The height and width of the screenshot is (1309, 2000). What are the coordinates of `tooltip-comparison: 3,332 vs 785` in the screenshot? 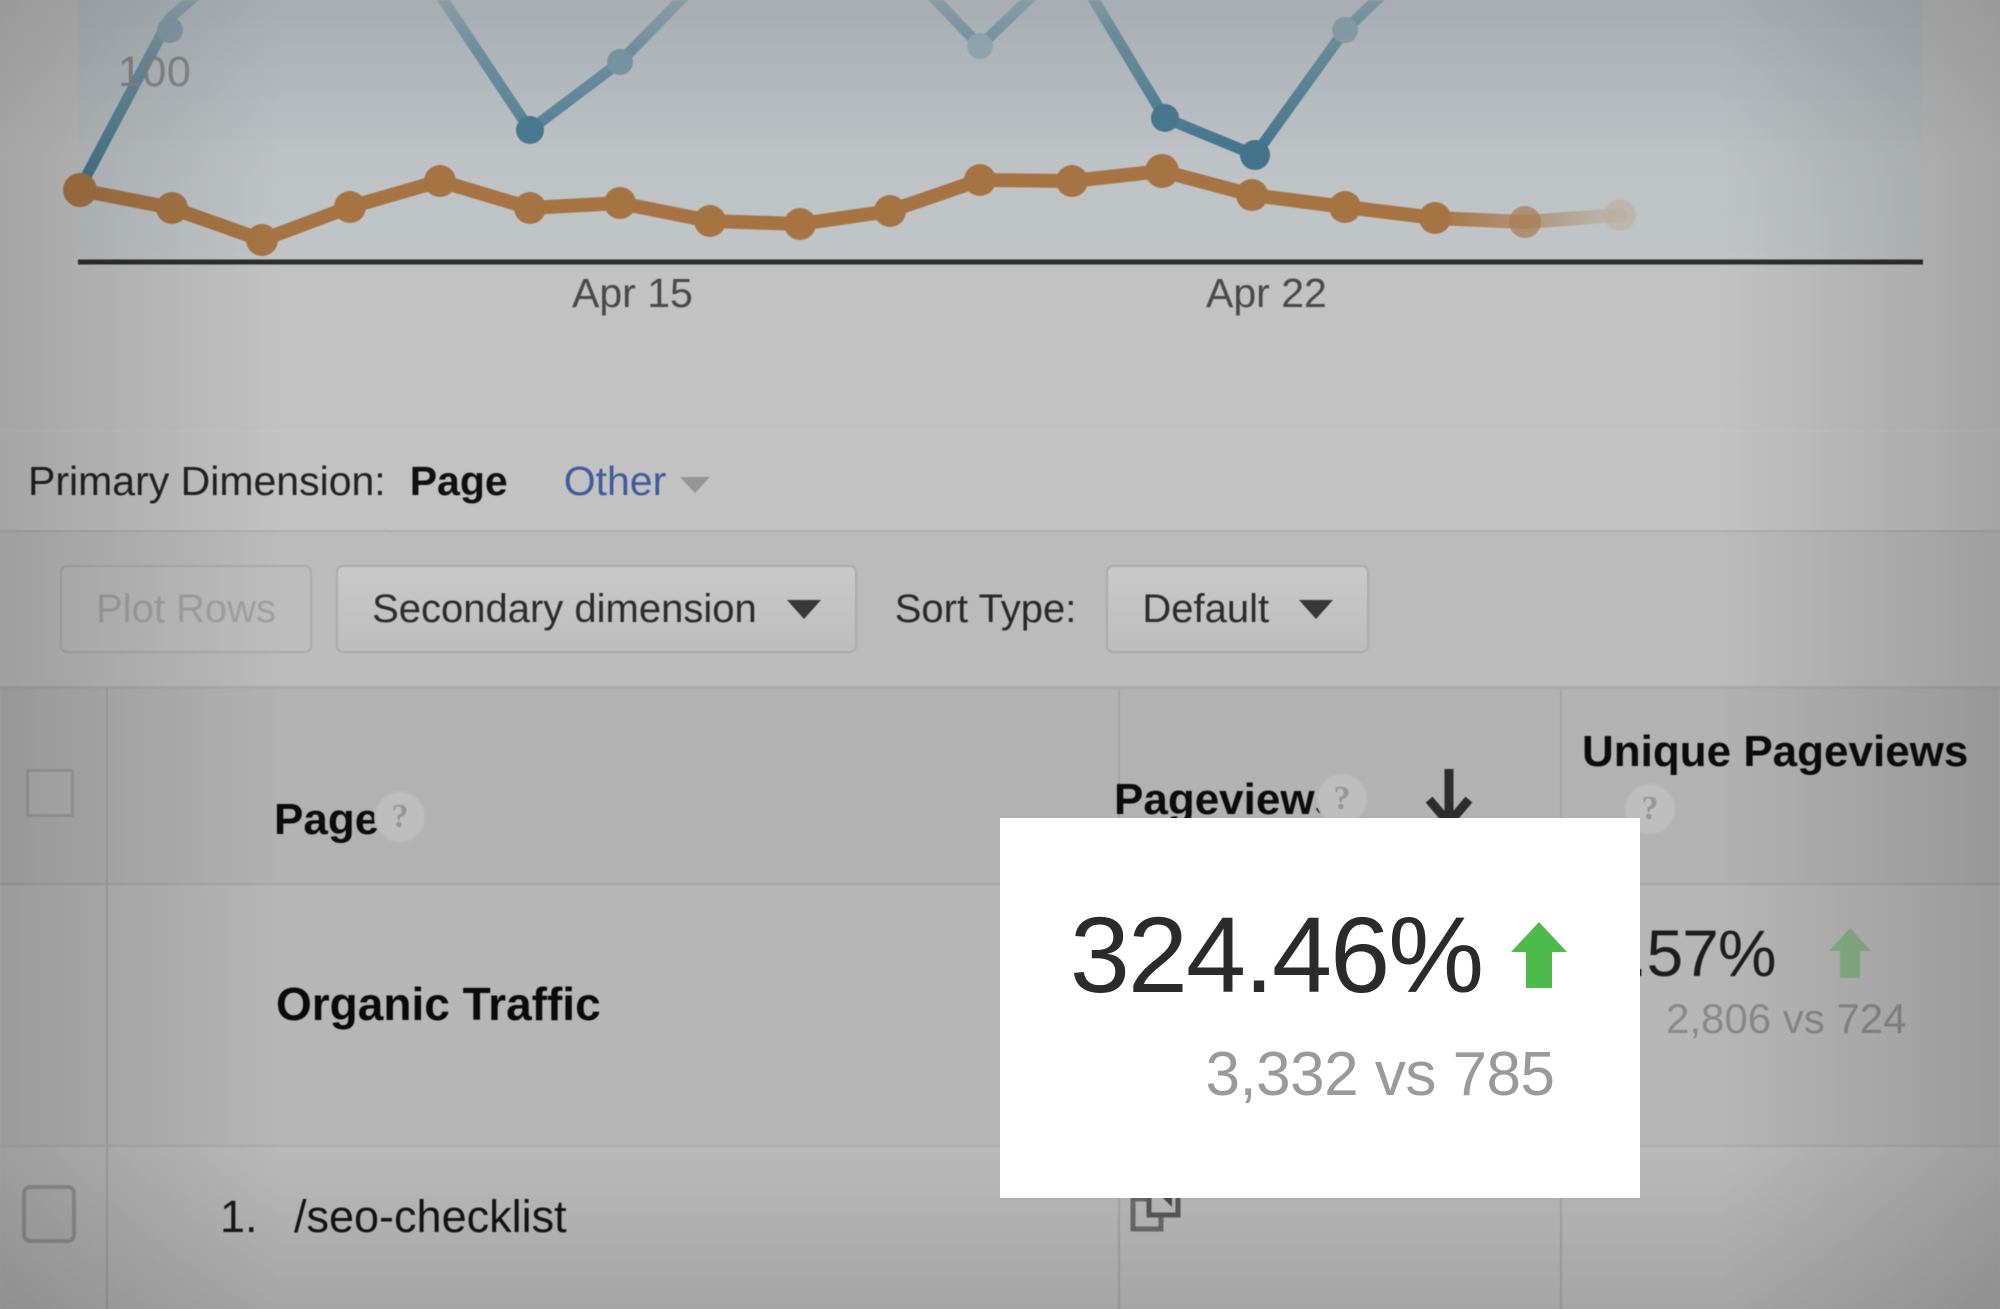 It's located at (1380, 1074).